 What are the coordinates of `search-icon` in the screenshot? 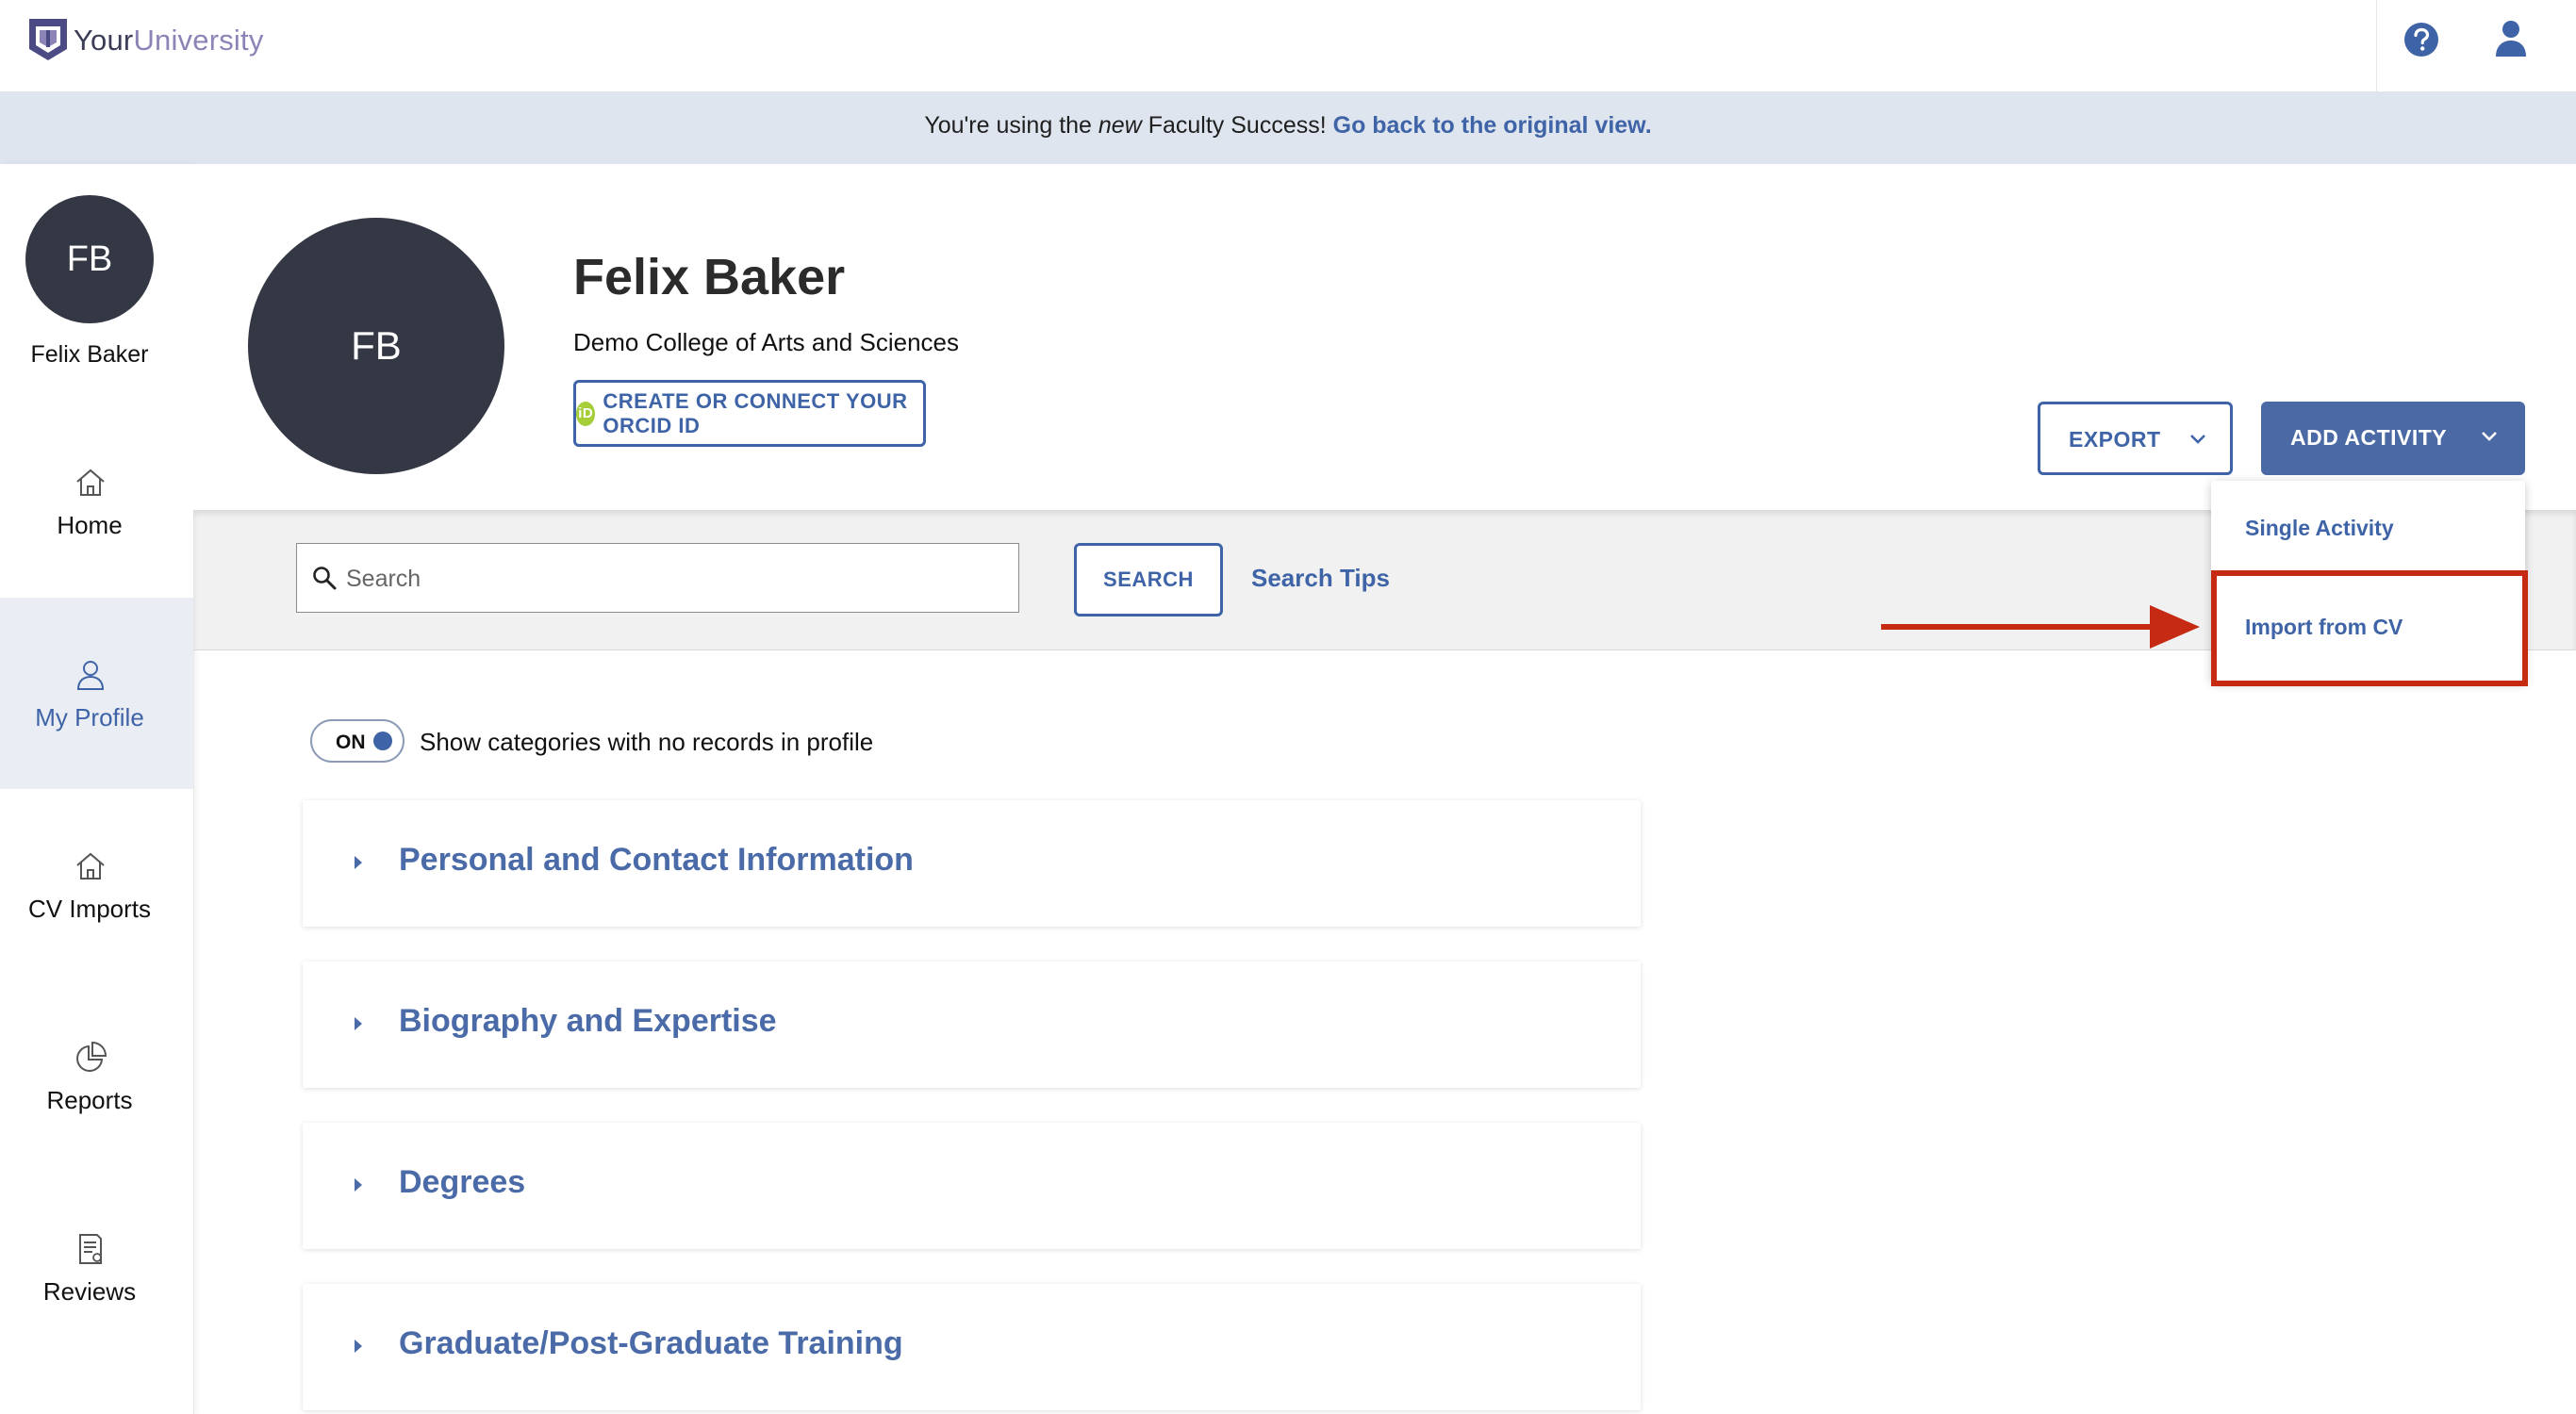 It's located at (325, 578).